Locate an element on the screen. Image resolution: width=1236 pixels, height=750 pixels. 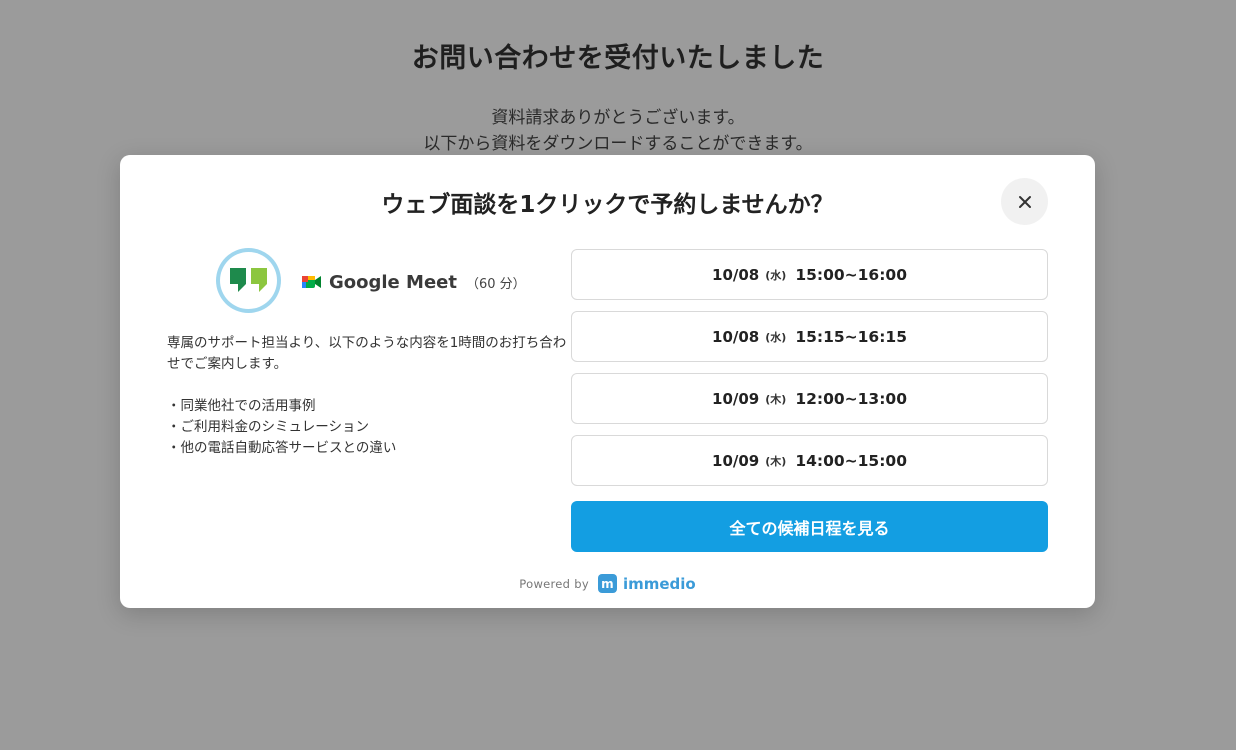
topic-item: ・ご利用料金のシミュレーション is located at coordinates (268, 427).